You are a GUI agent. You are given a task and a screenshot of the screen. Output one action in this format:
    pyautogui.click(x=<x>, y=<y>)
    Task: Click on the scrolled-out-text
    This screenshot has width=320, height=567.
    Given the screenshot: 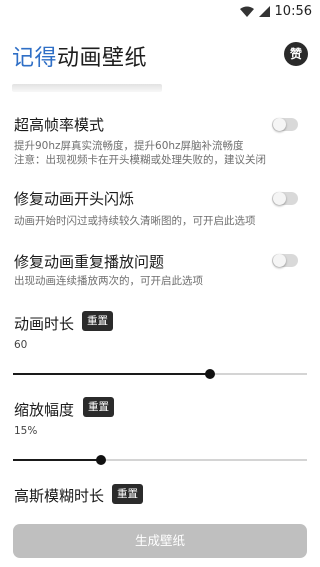 What is the action you would take?
    pyautogui.click(x=87, y=88)
    